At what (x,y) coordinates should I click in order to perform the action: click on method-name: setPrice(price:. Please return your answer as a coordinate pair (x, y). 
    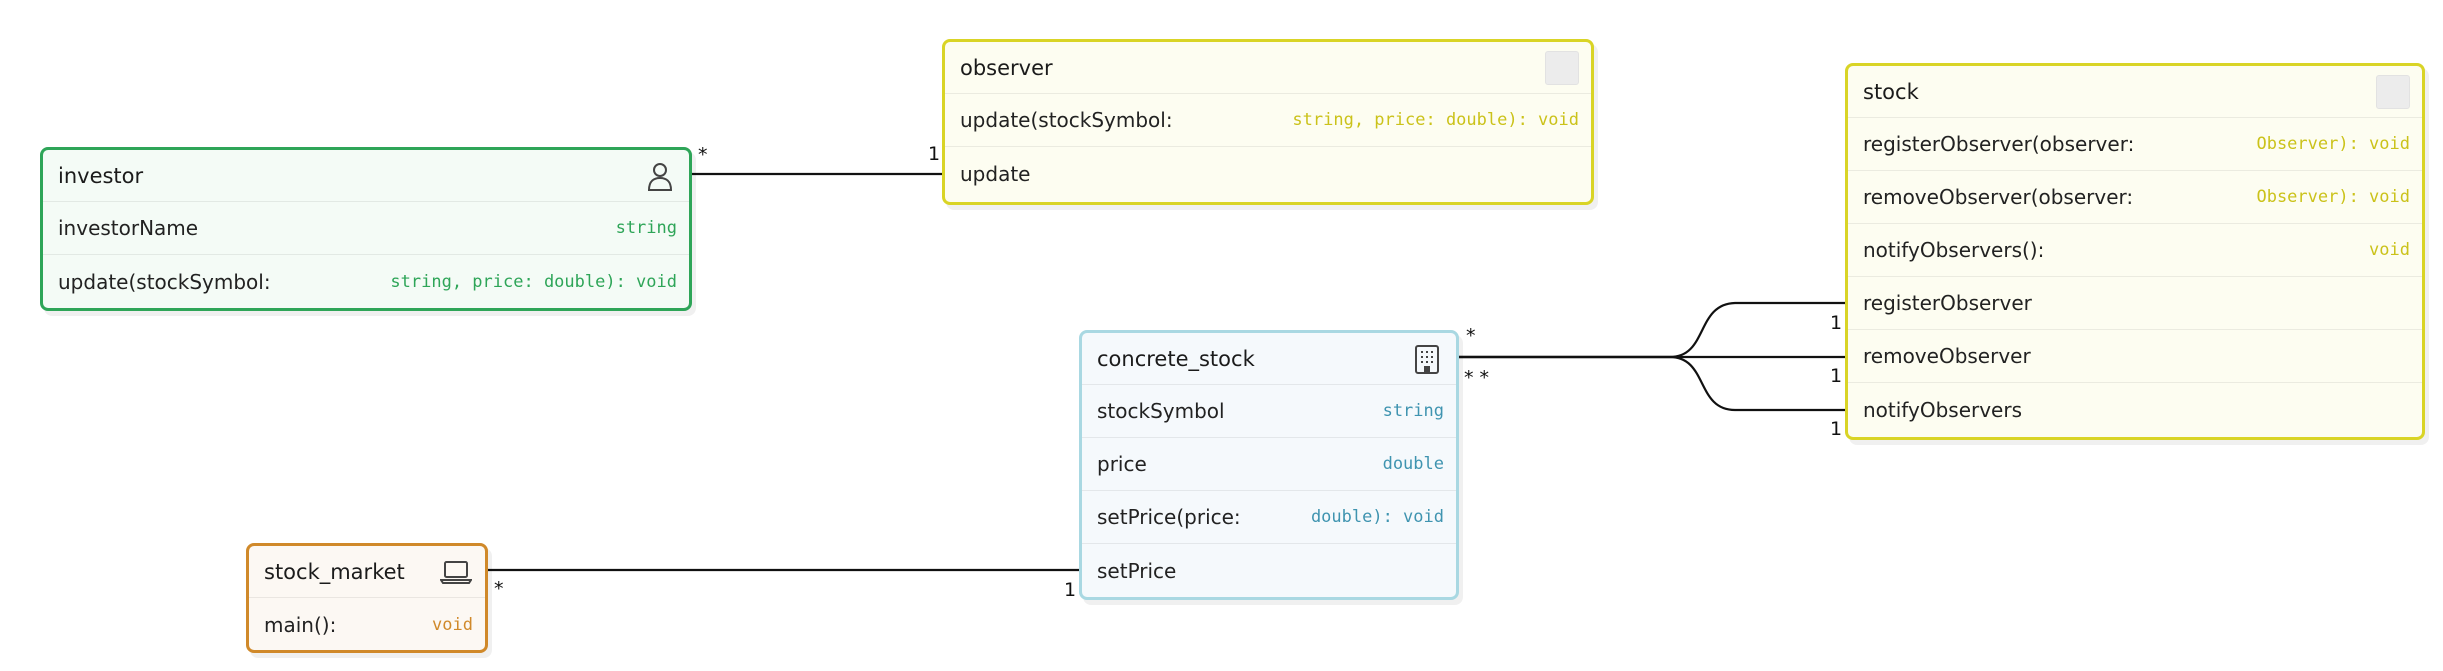
    Looking at the image, I should click on (1169, 517).